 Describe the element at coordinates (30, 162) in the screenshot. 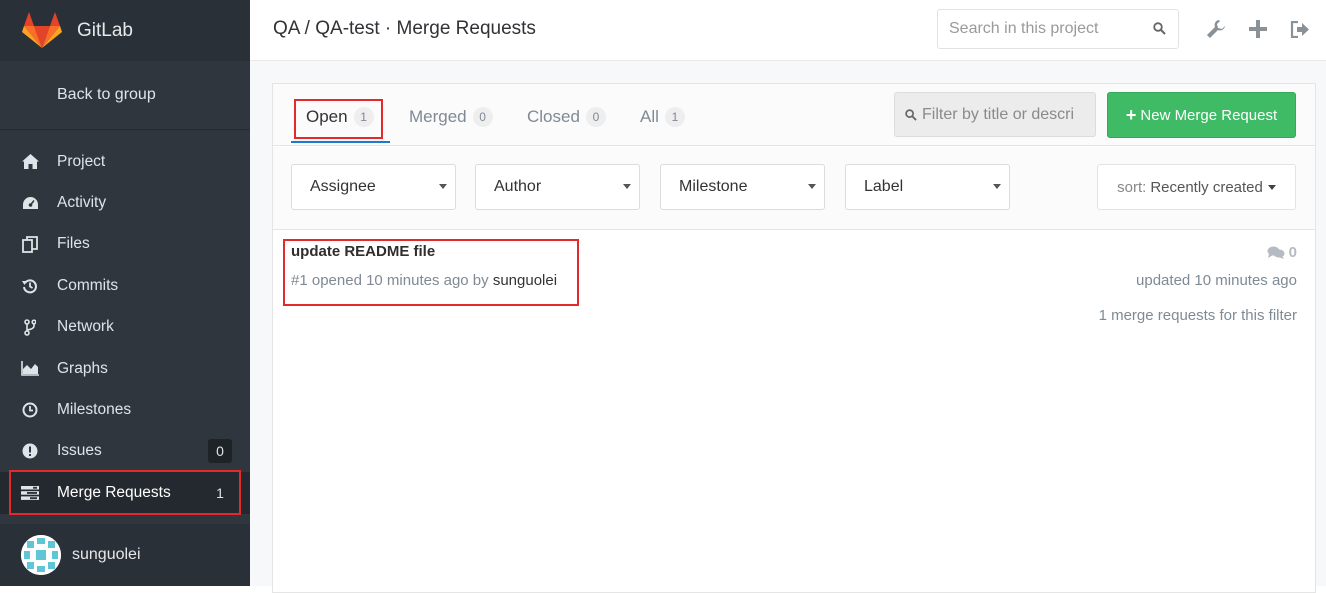

I see `home-icon` at that location.